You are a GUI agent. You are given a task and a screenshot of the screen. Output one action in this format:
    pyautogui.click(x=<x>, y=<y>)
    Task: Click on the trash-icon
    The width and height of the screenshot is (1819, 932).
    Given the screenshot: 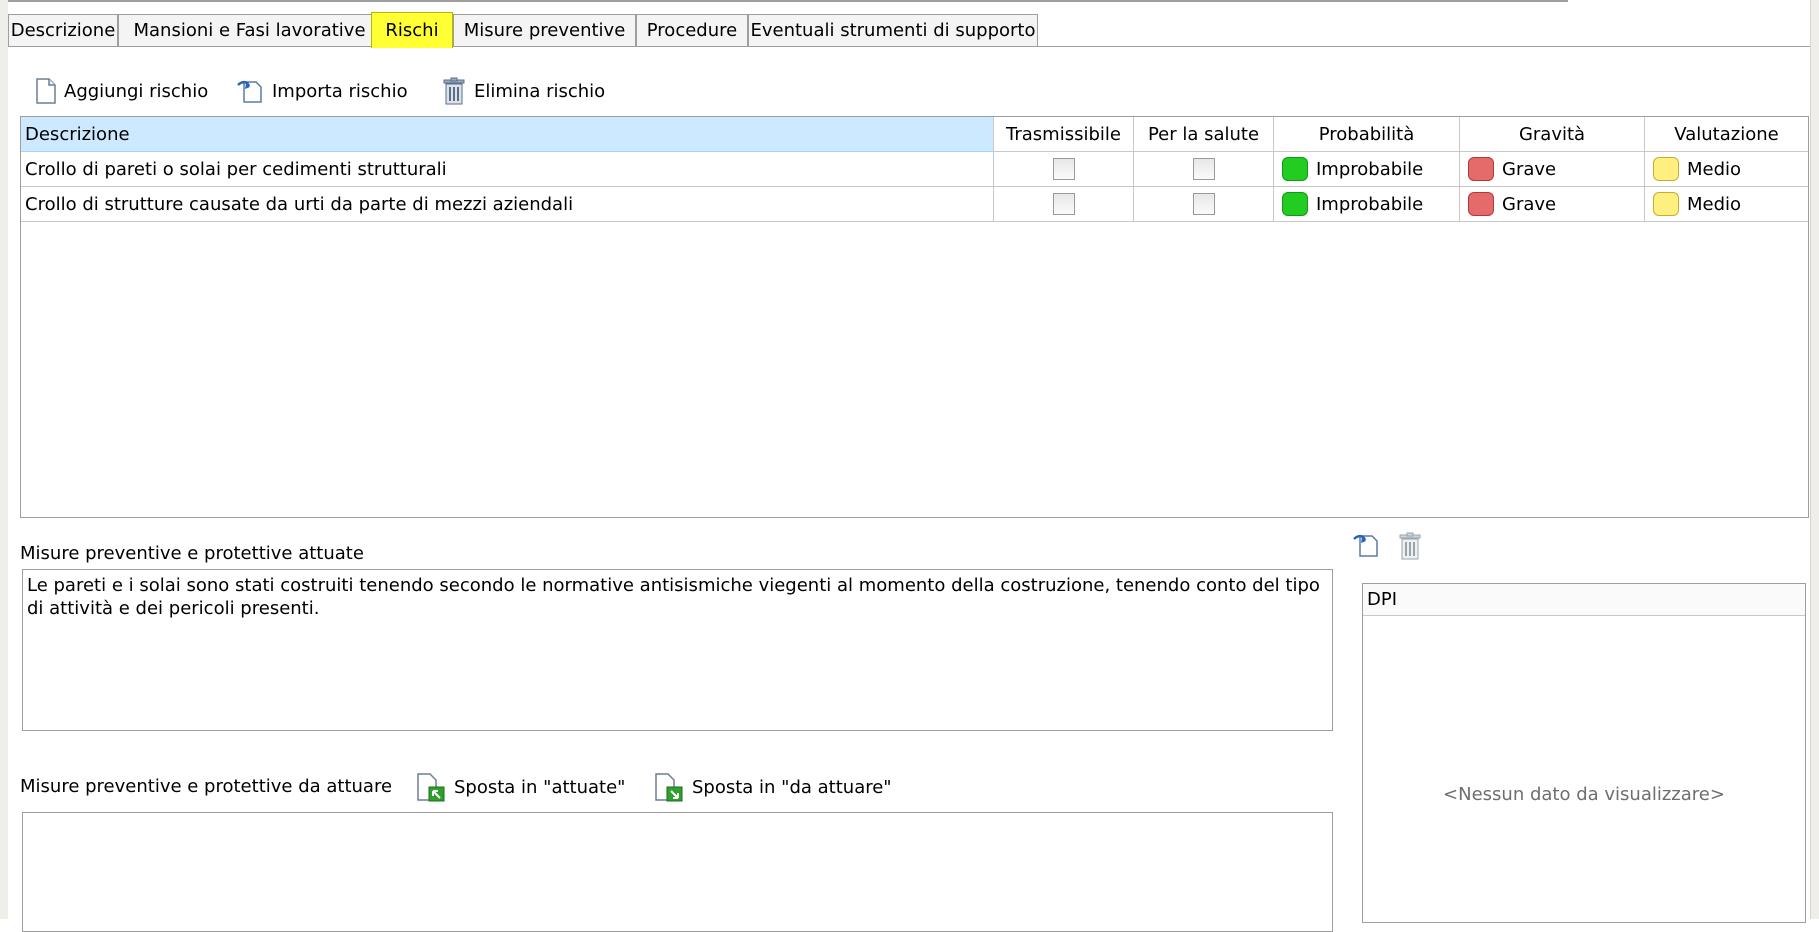 What is the action you would take?
    pyautogui.click(x=454, y=91)
    